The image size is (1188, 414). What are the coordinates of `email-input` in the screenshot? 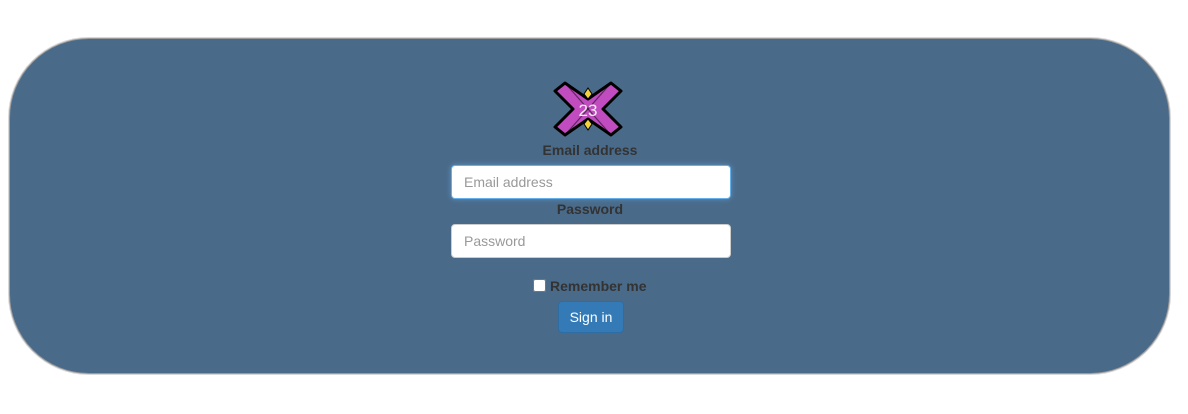 It's located at (591, 182).